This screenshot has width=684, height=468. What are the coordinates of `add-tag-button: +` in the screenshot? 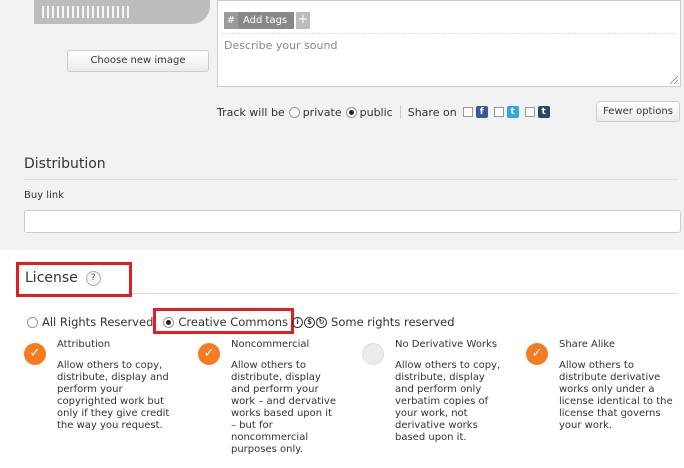 It's located at (303, 20).